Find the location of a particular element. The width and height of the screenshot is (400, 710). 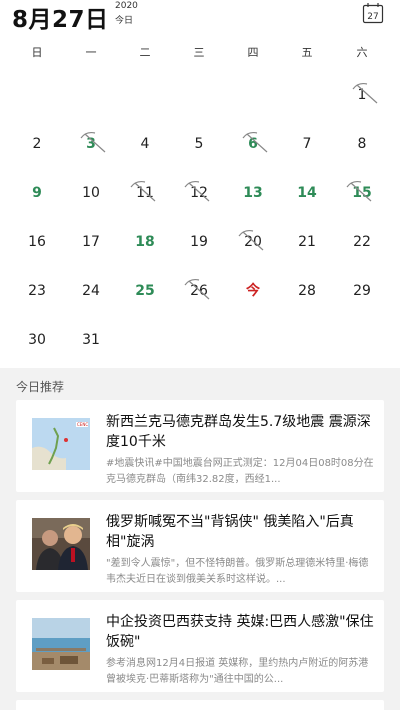

day-number: 24 is located at coordinates (91, 291).